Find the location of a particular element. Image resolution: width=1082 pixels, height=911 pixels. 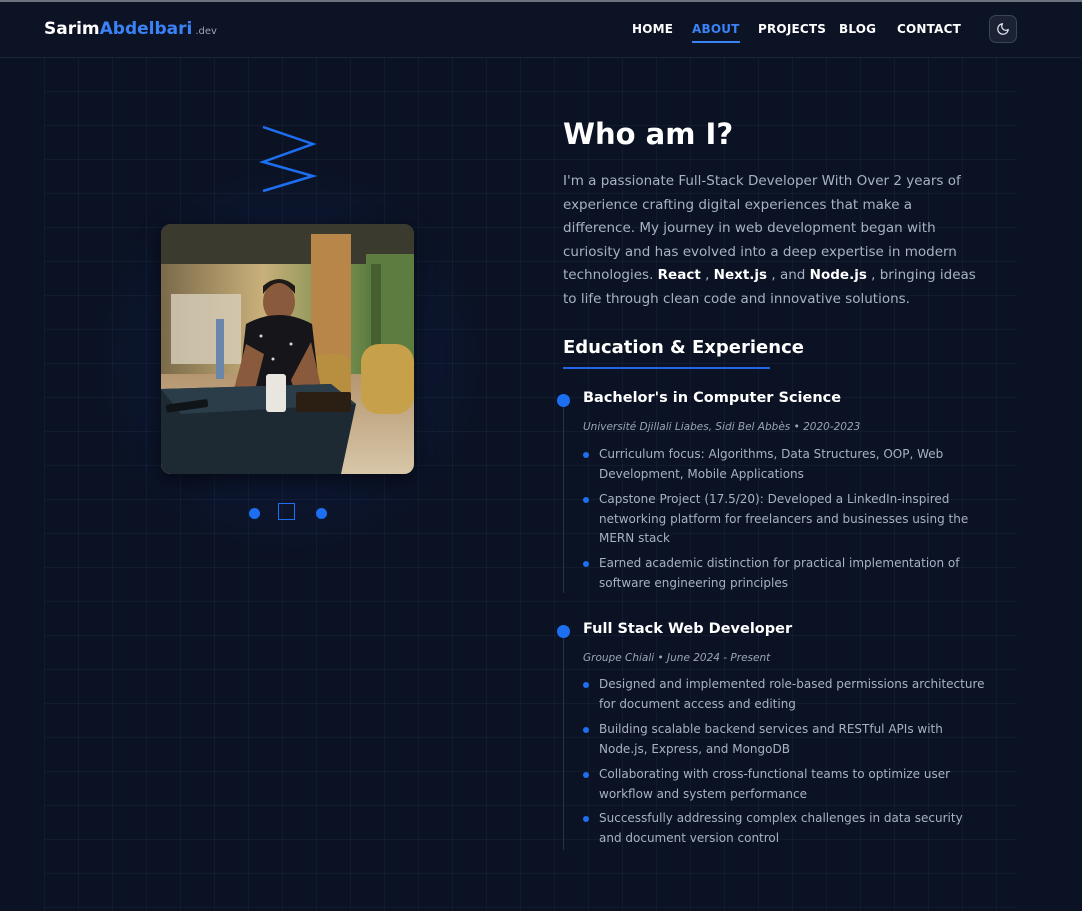

about-title: Who am I? is located at coordinates (648, 134).